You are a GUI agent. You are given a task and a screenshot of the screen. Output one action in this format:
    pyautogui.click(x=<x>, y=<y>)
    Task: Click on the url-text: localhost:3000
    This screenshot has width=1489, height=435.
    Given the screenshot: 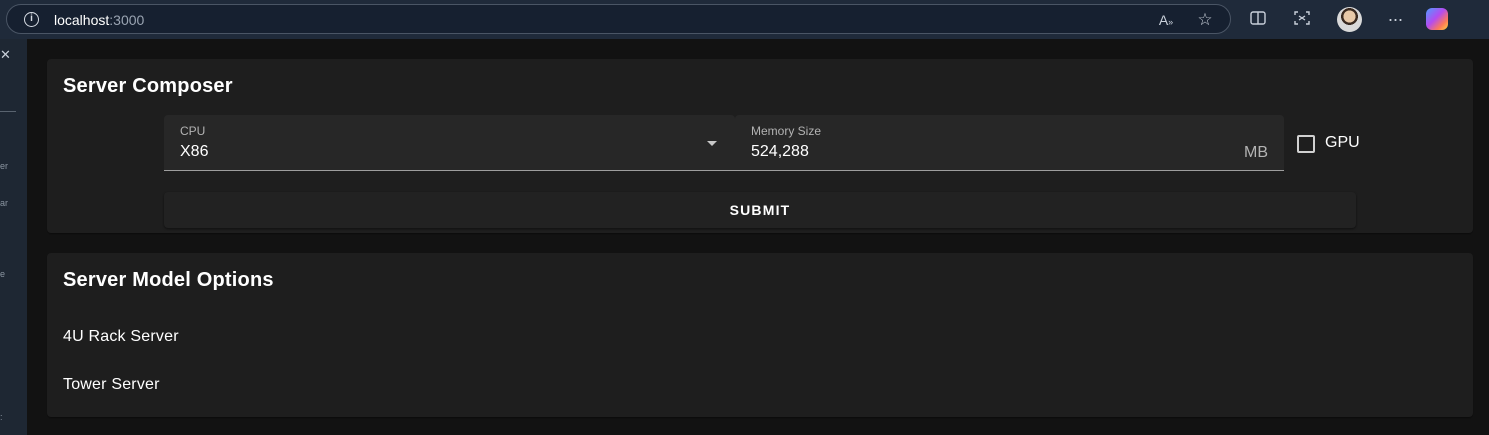 What is the action you would take?
    pyautogui.click(x=99, y=20)
    